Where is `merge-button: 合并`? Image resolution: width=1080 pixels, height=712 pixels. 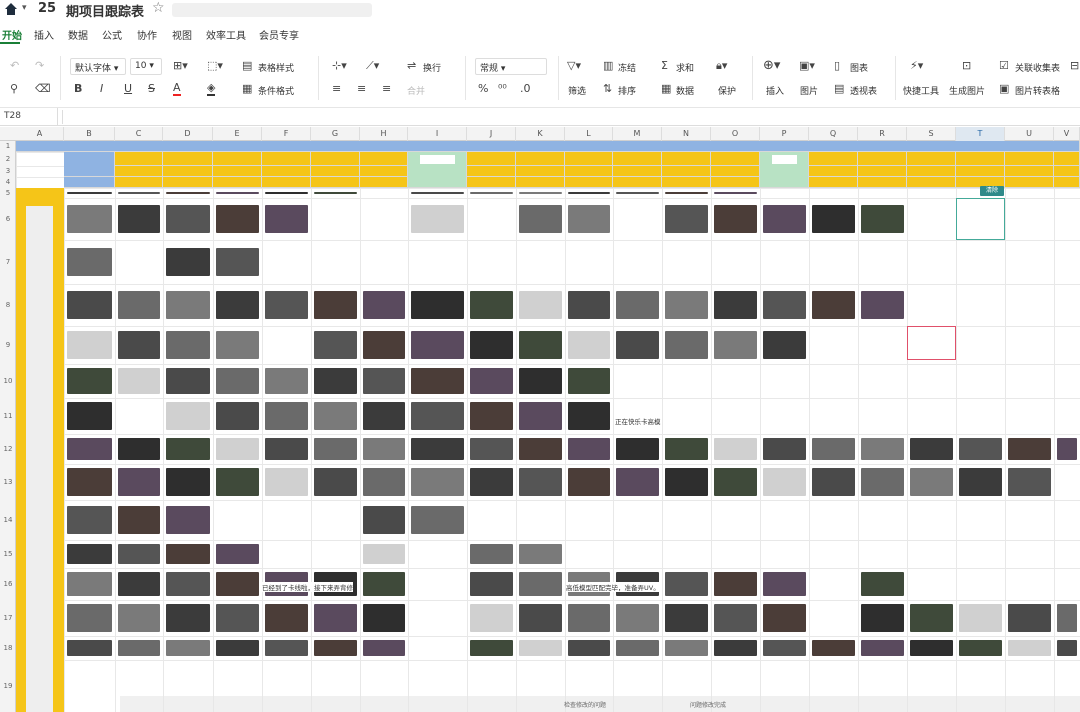 merge-button: 合并 is located at coordinates (416, 90).